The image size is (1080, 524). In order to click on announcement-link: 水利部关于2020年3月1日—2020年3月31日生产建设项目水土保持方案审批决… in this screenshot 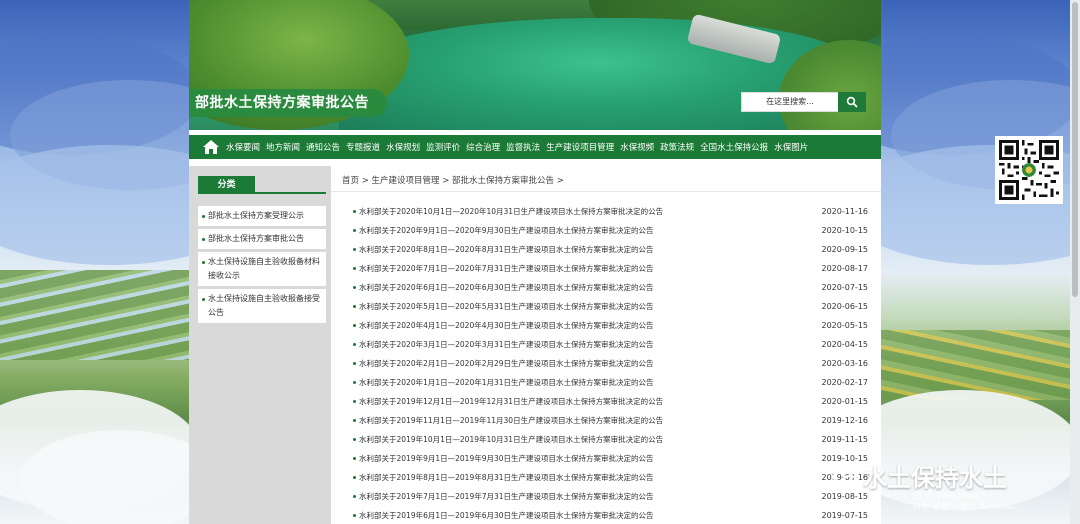, I will do `click(506, 345)`.